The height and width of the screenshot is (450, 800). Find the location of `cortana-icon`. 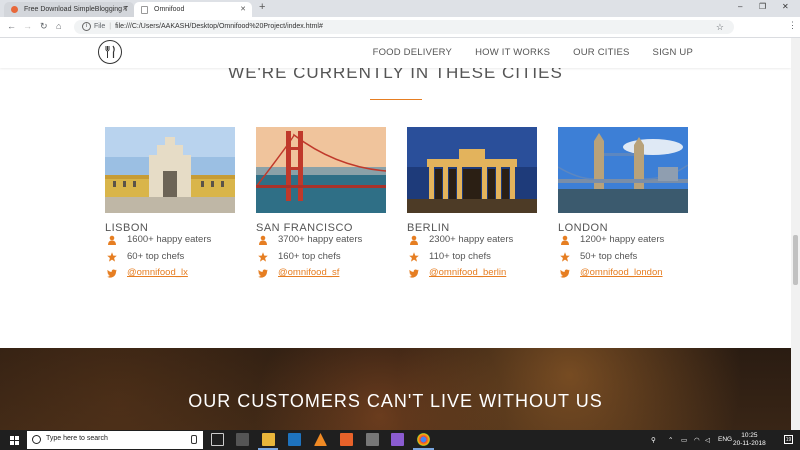

cortana-icon is located at coordinates (36, 439).